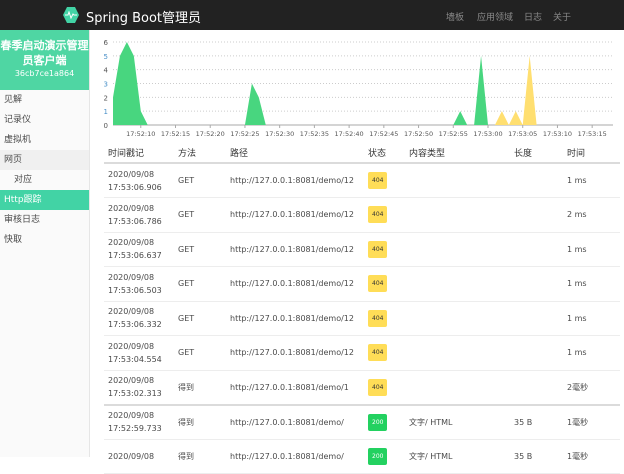 This screenshot has height=474, width=624. I want to click on spring-boot-admin-logo-icon, so click(71, 15).